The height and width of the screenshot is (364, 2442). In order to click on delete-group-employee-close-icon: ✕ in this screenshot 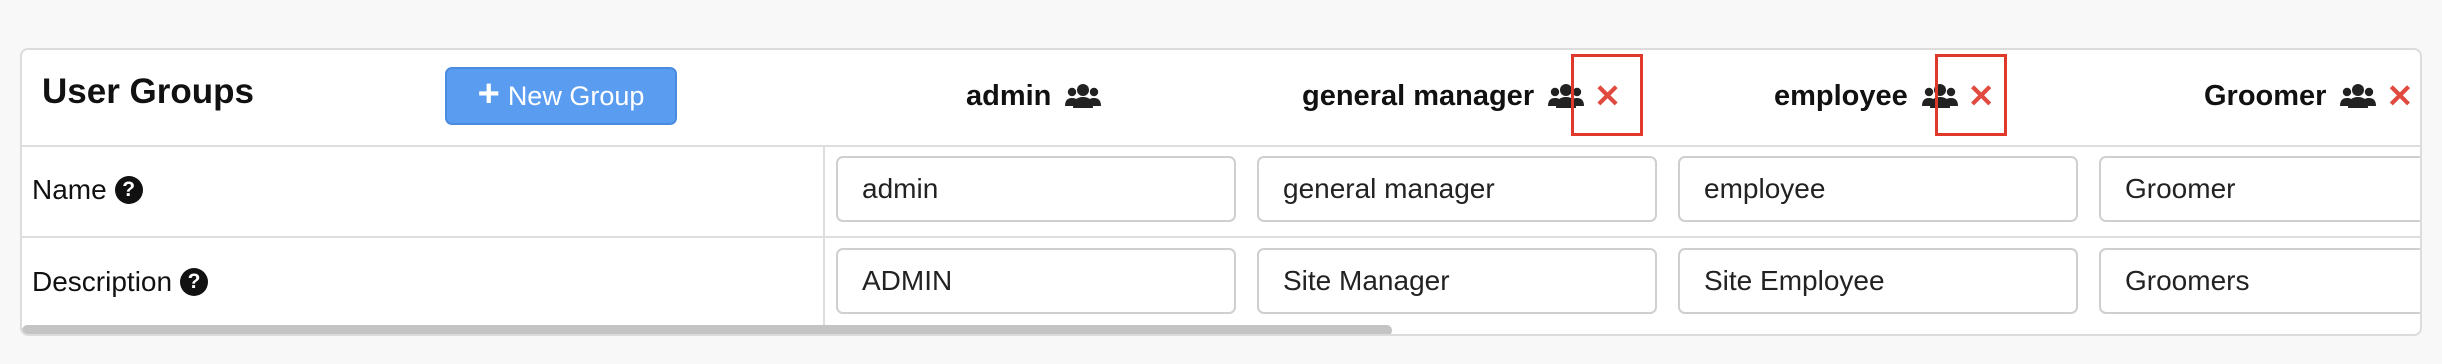, I will do `click(1981, 96)`.